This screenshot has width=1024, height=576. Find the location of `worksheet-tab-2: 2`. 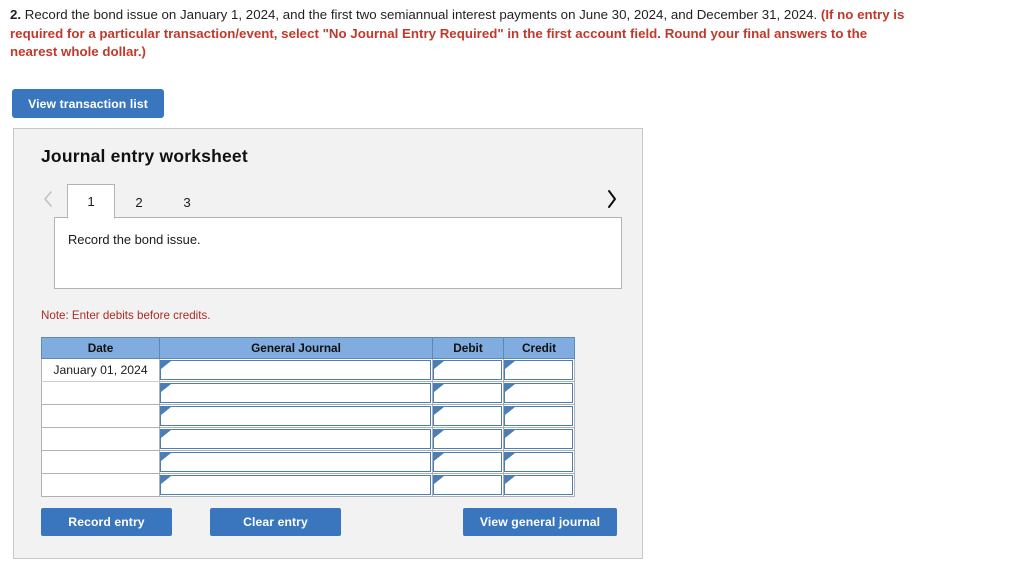

worksheet-tab-2: 2 is located at coordinates (139, 201).